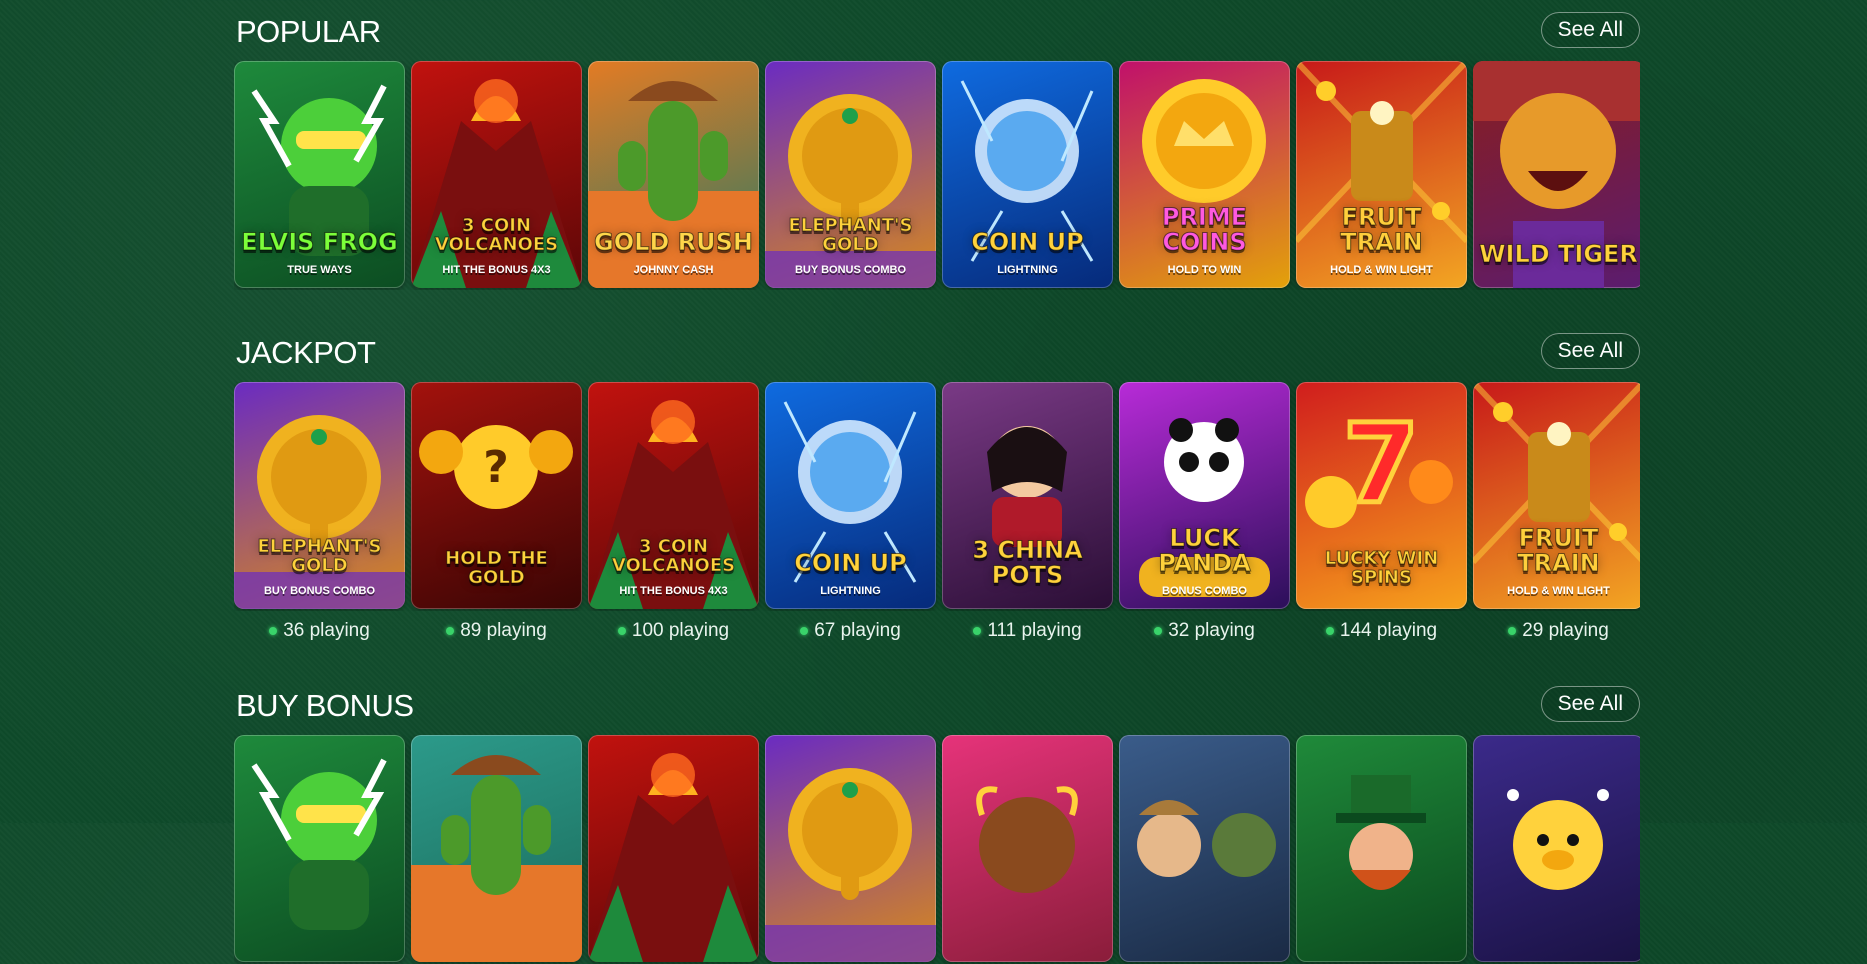  I want to click on game-tile: ? HOLD THE GOLD, so click(496, 495).